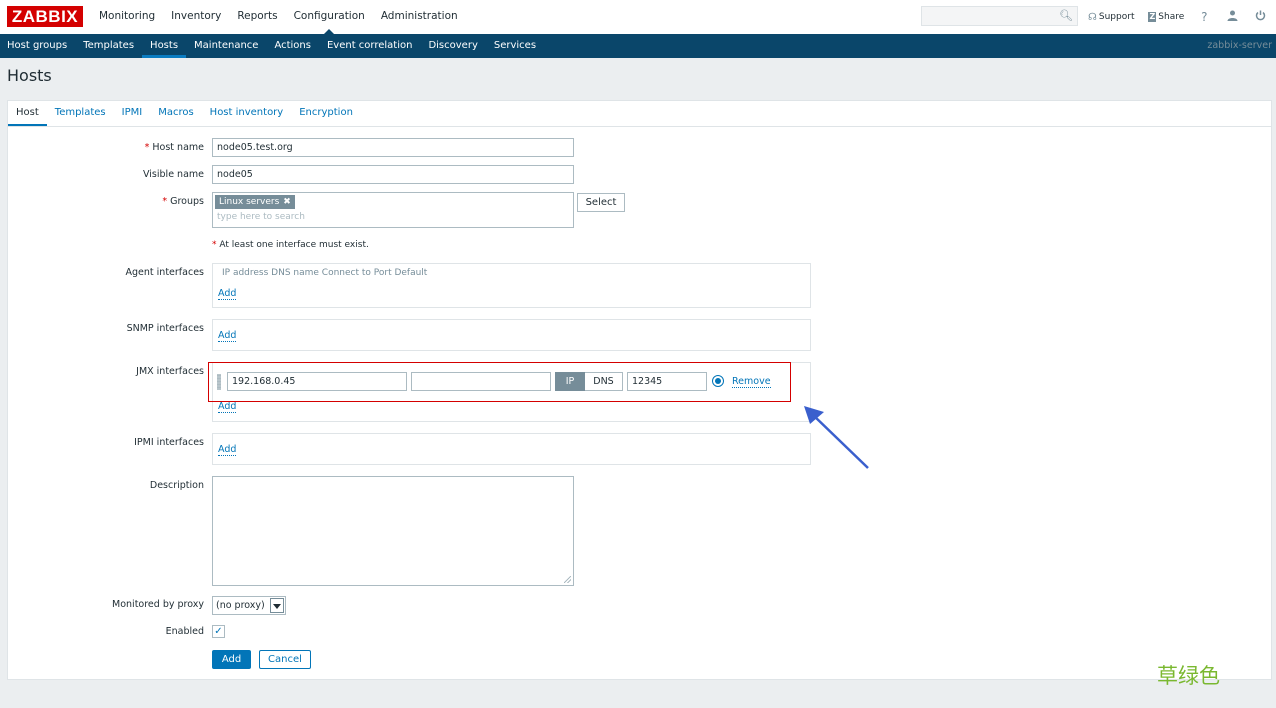 The image size is (1276, 708). I want to click on power-icon, so click(1260, 17).